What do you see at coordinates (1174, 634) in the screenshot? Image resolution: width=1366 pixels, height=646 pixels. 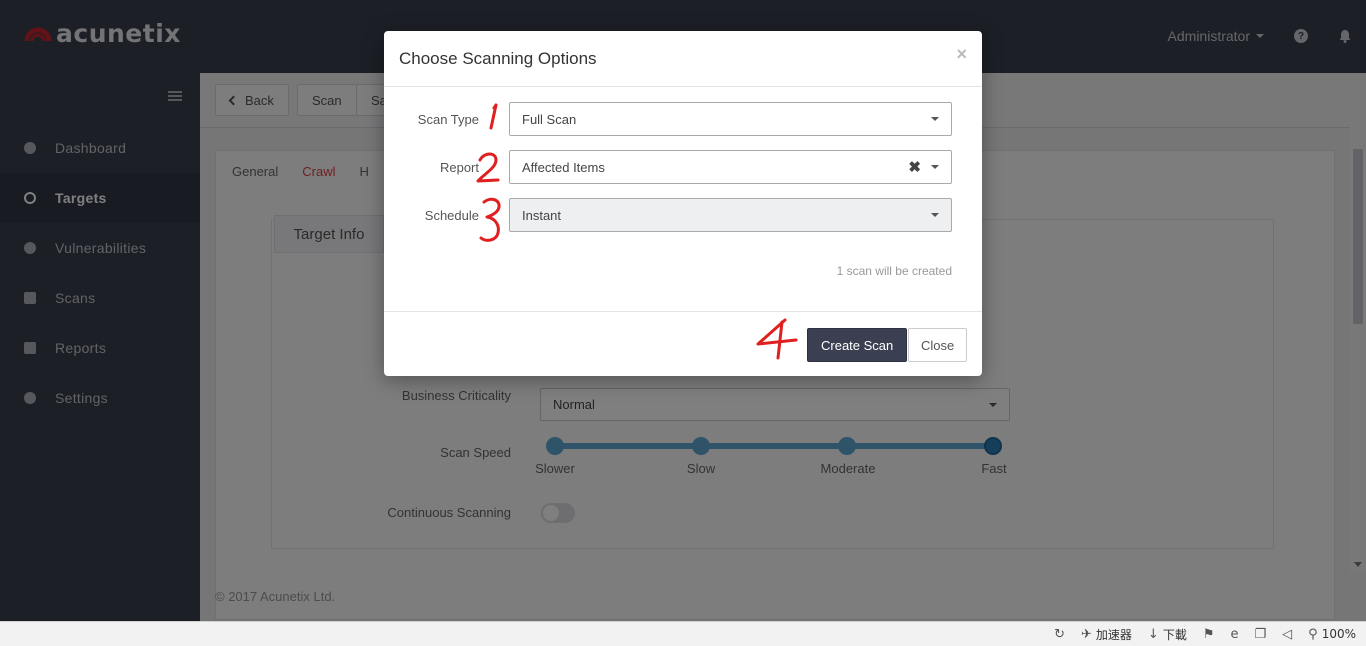 I see `download-label: 下載` at bounding box center [1174, 634].